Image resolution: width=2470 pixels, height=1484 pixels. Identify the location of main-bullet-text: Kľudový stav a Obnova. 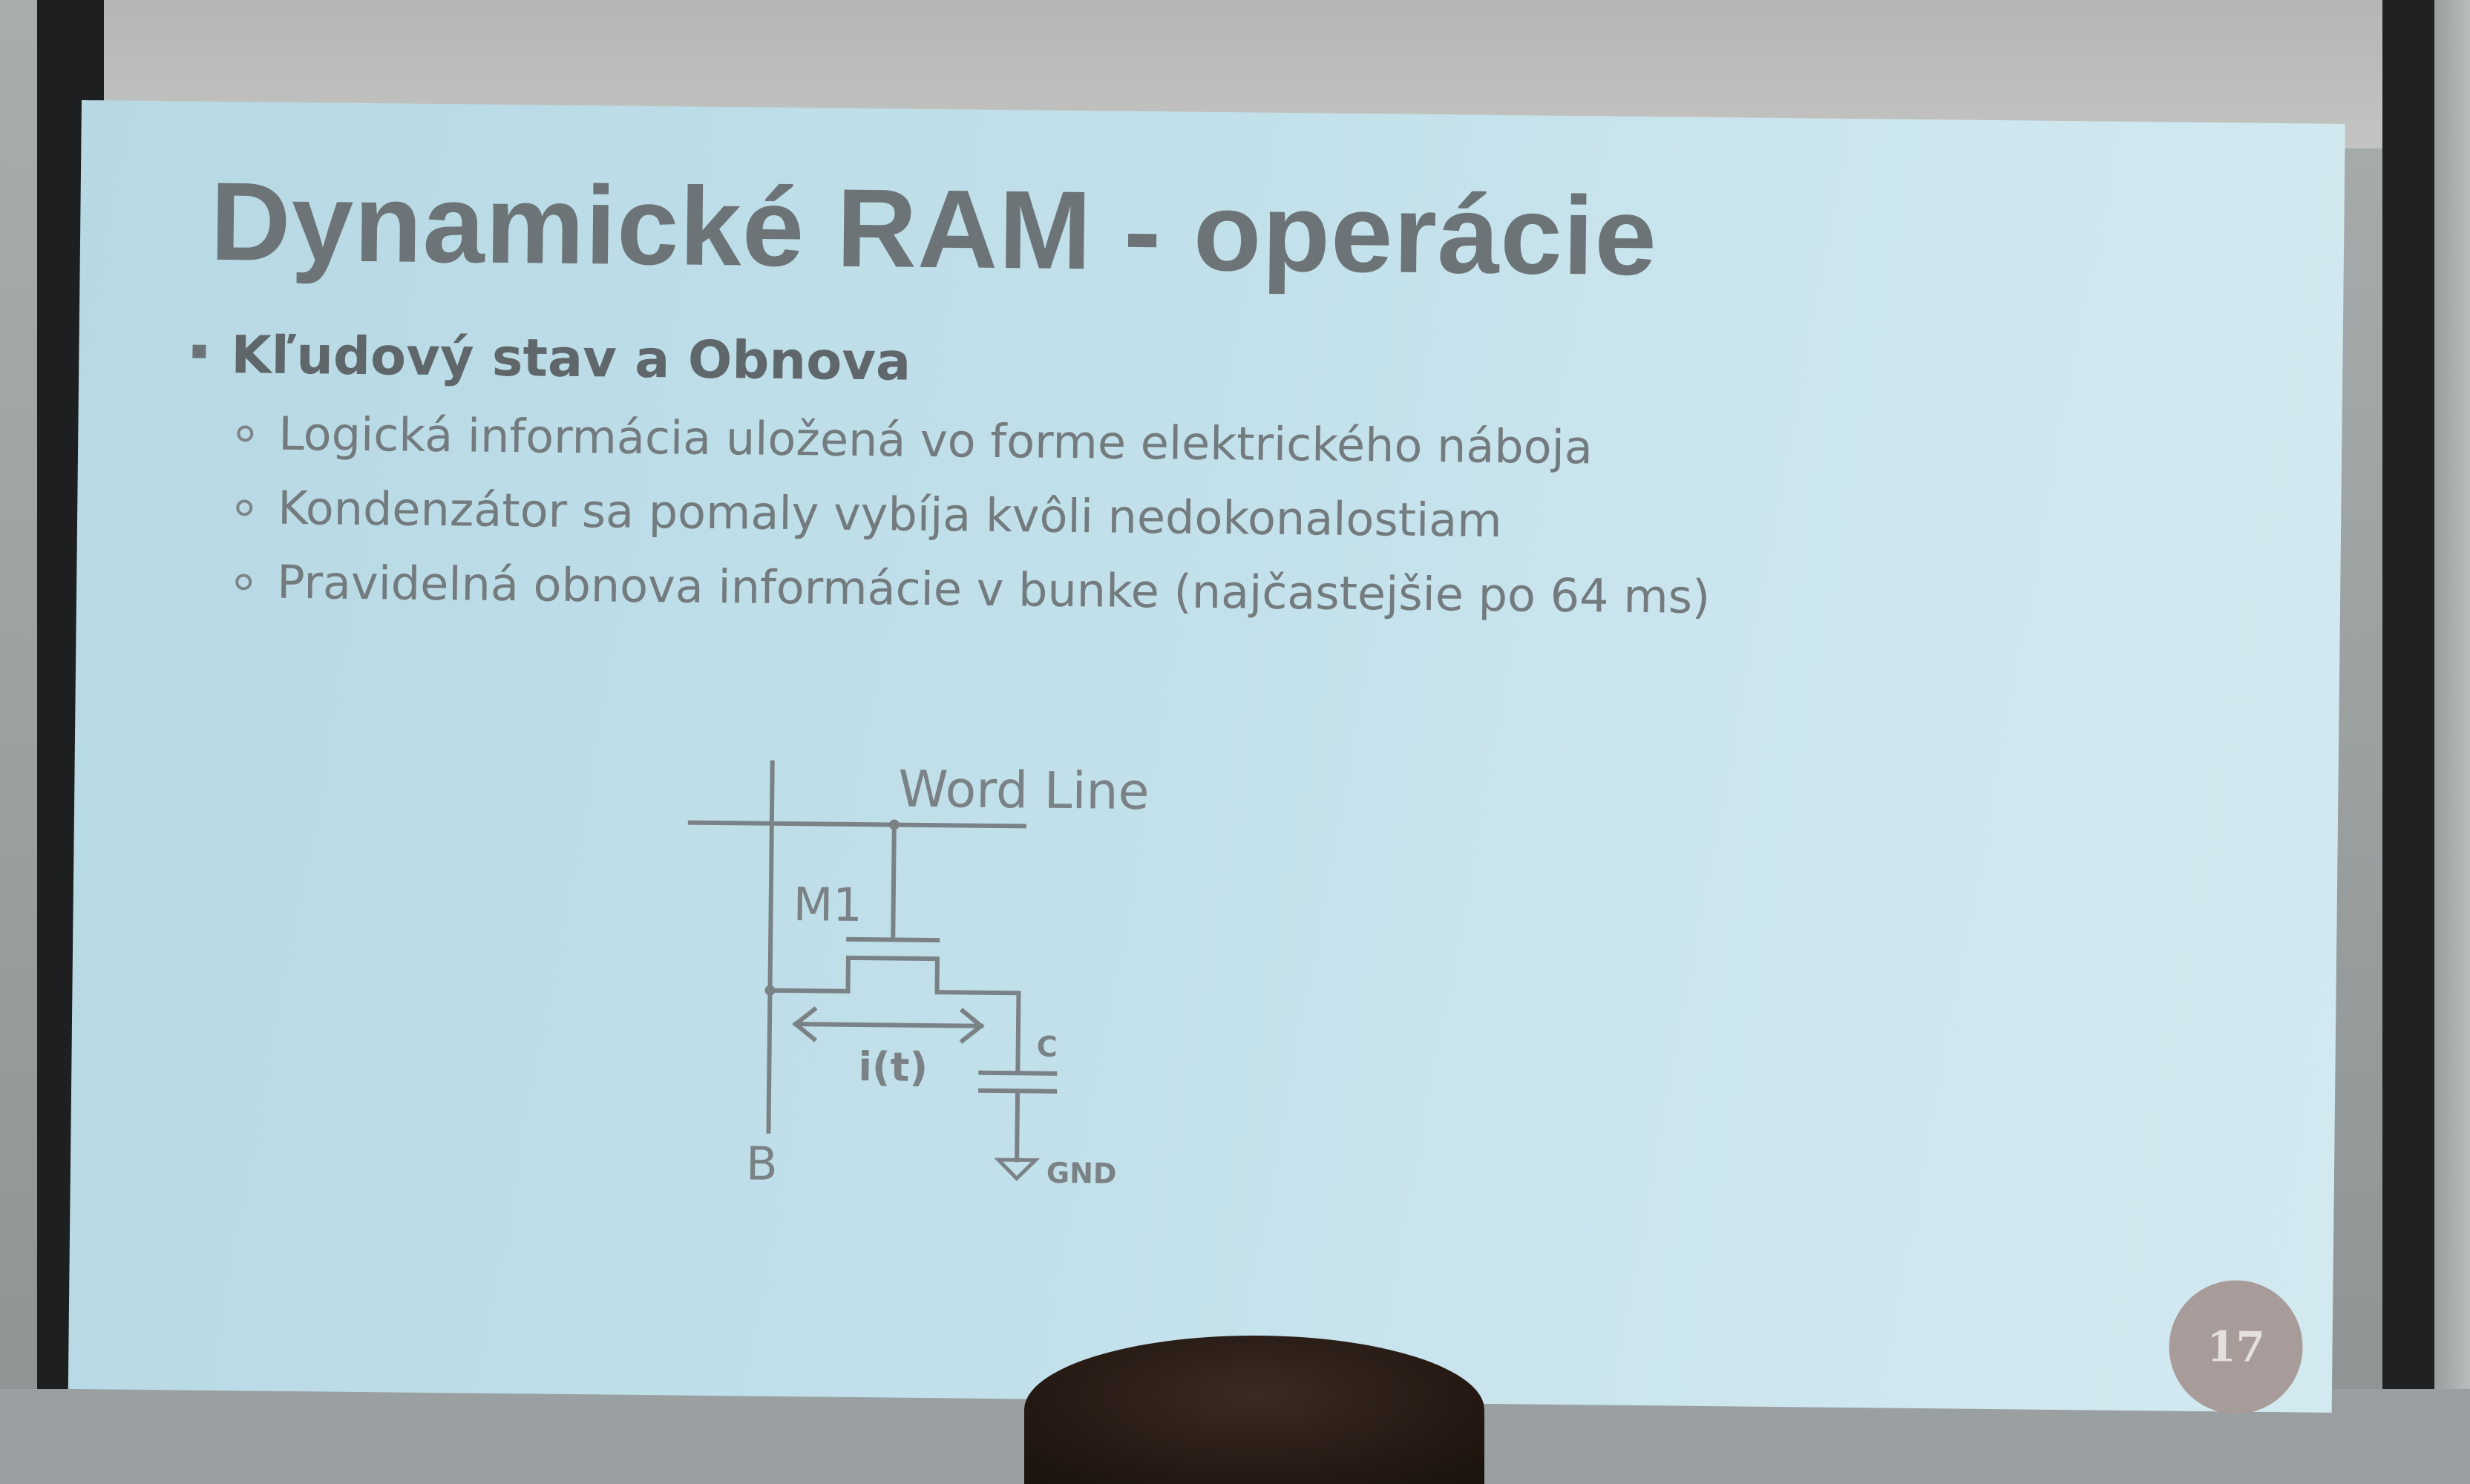
(570, 358).